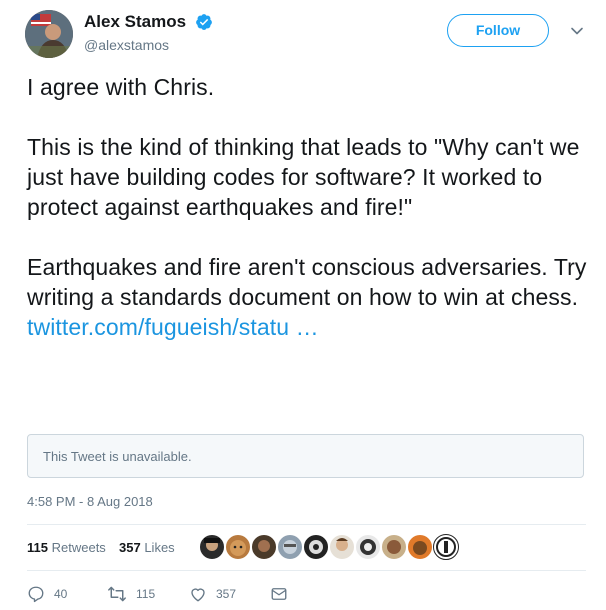 The image size is (606, 610). What do you see at coordinates (78, 547) in the screenshot?
I see `retweets-label: Retweets` at bounding box center [78, 547].